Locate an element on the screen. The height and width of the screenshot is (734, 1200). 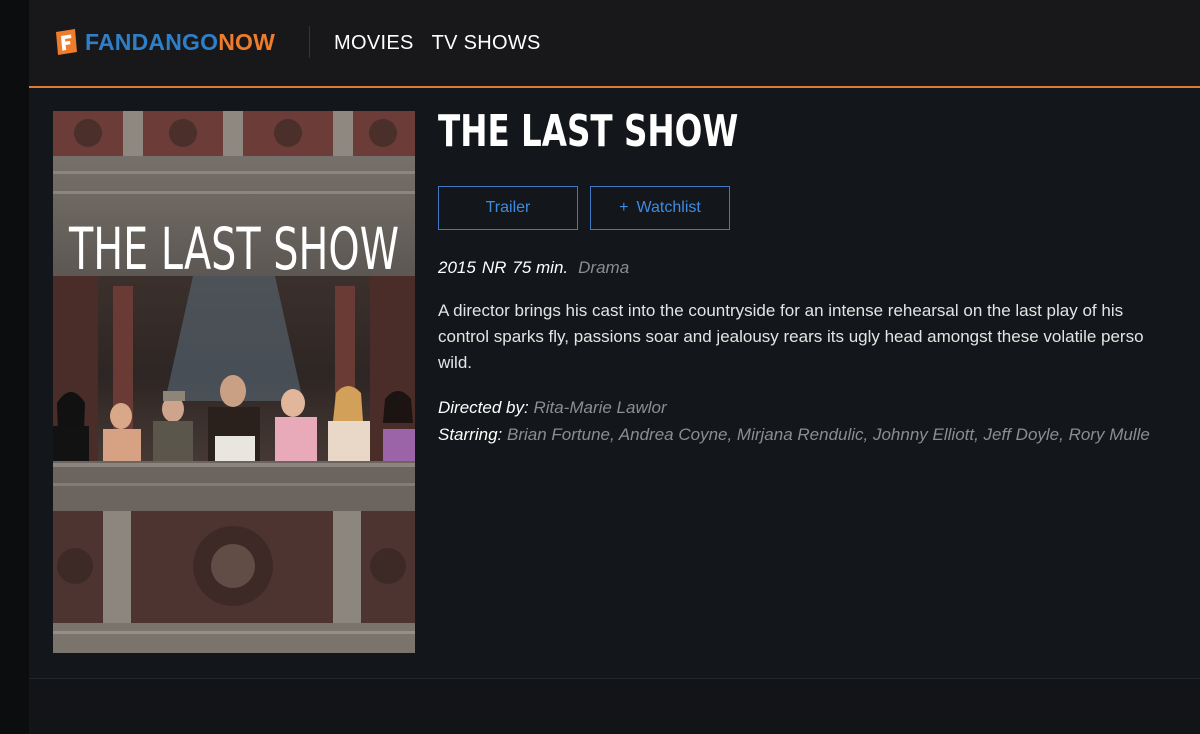
header-divider is located at coordinates (309, 42).